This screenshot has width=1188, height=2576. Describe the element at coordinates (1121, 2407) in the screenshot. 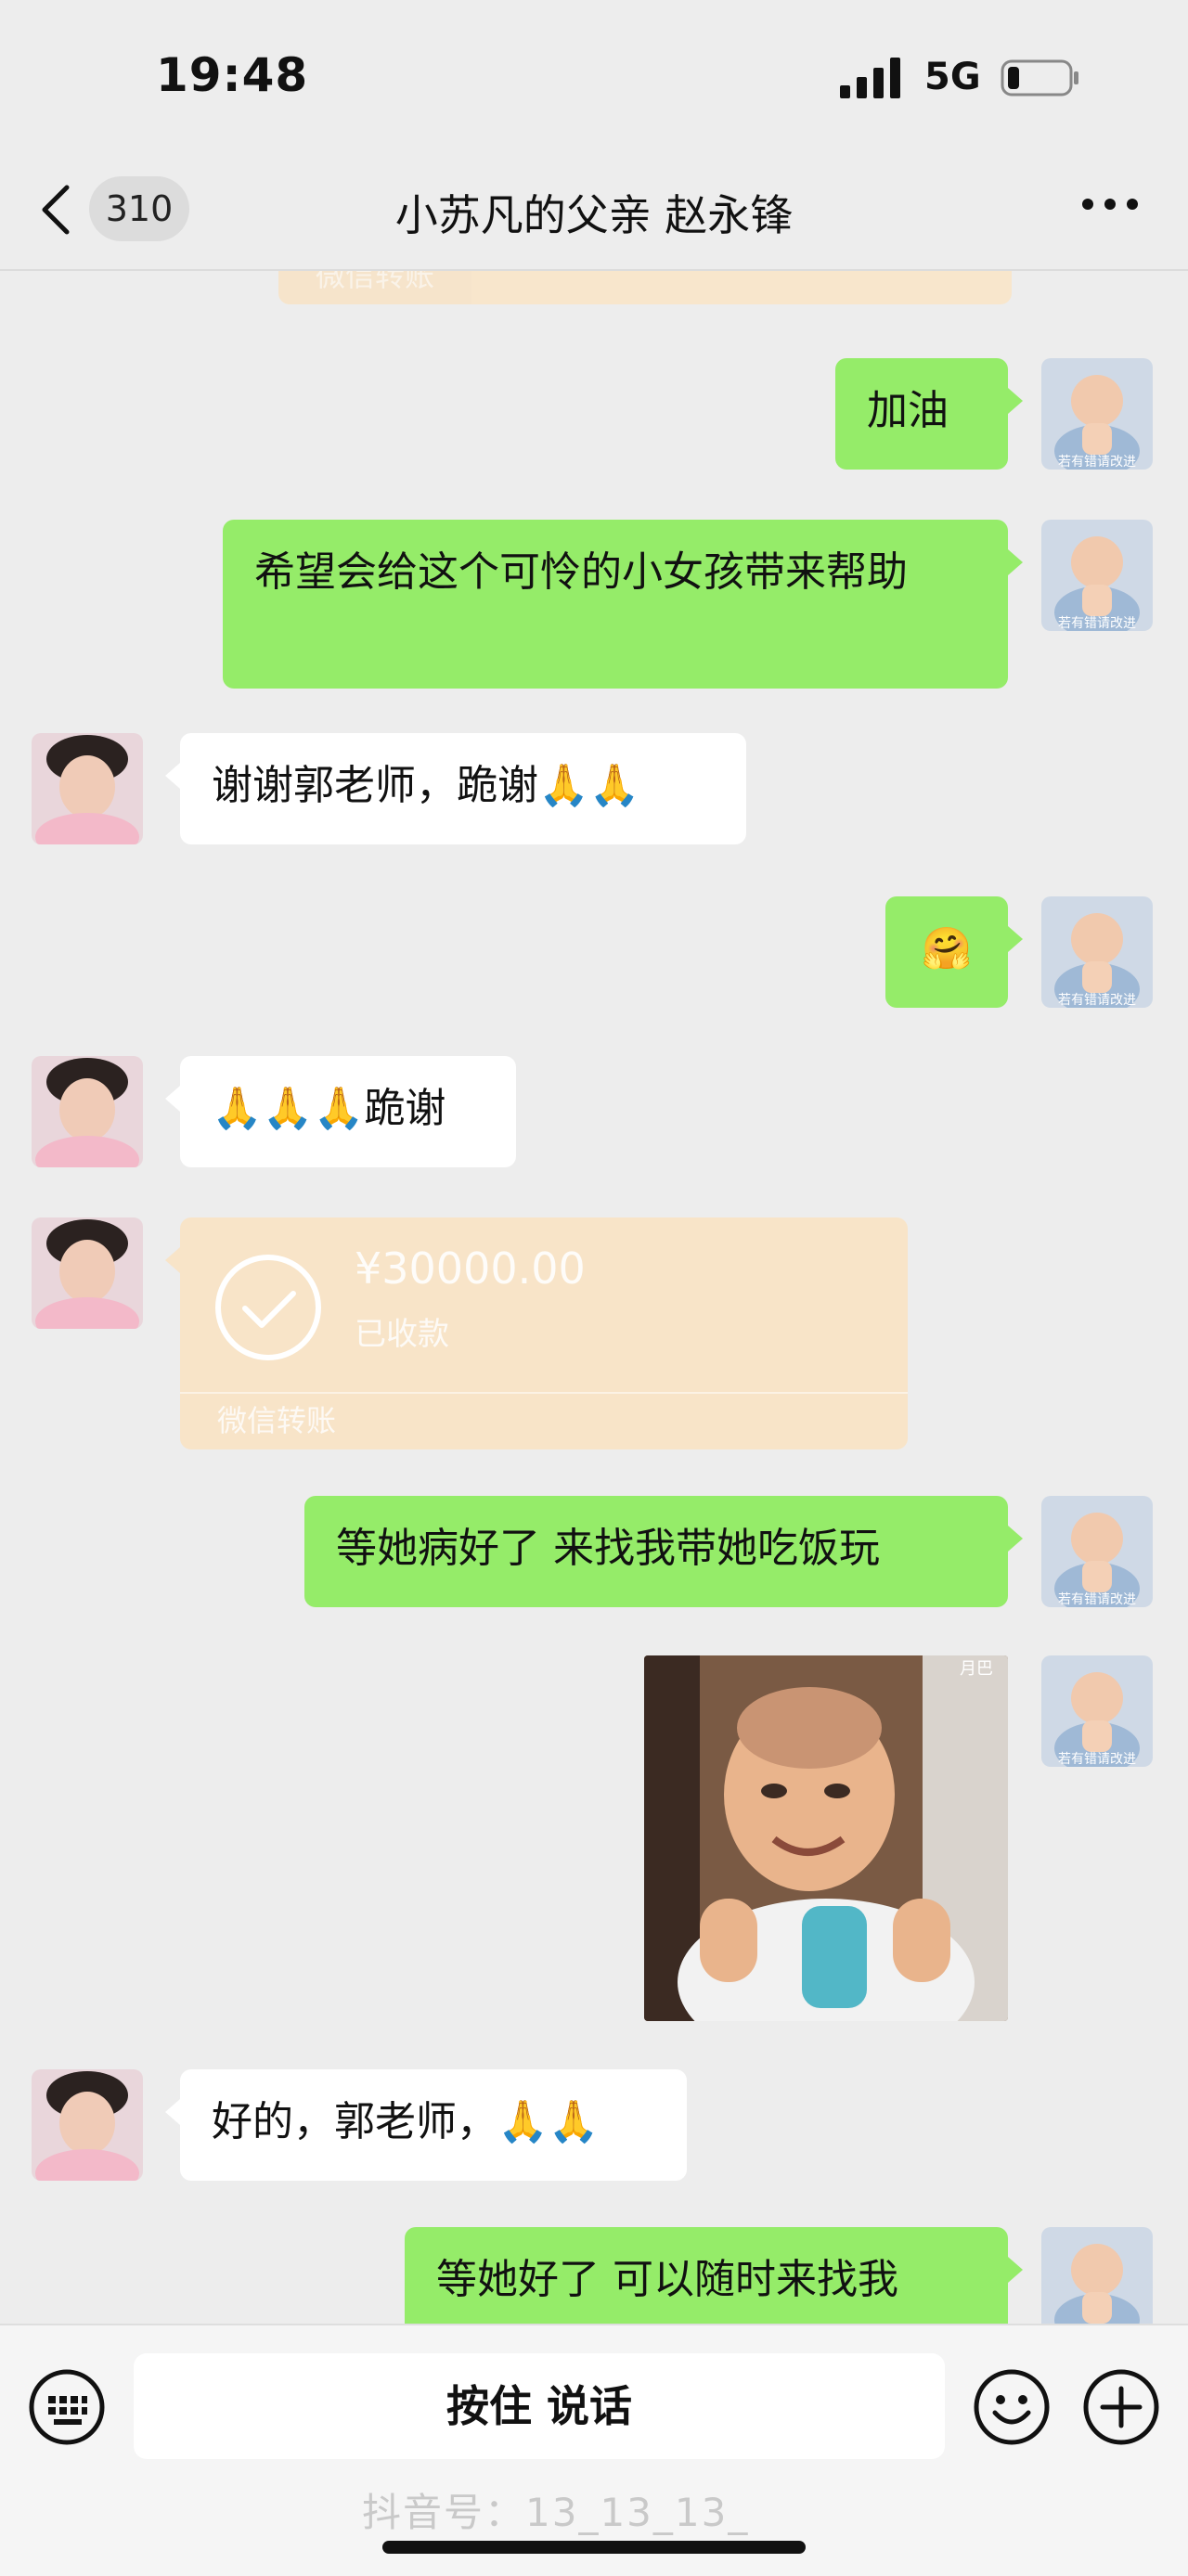

I see `plus-icon` at that location.